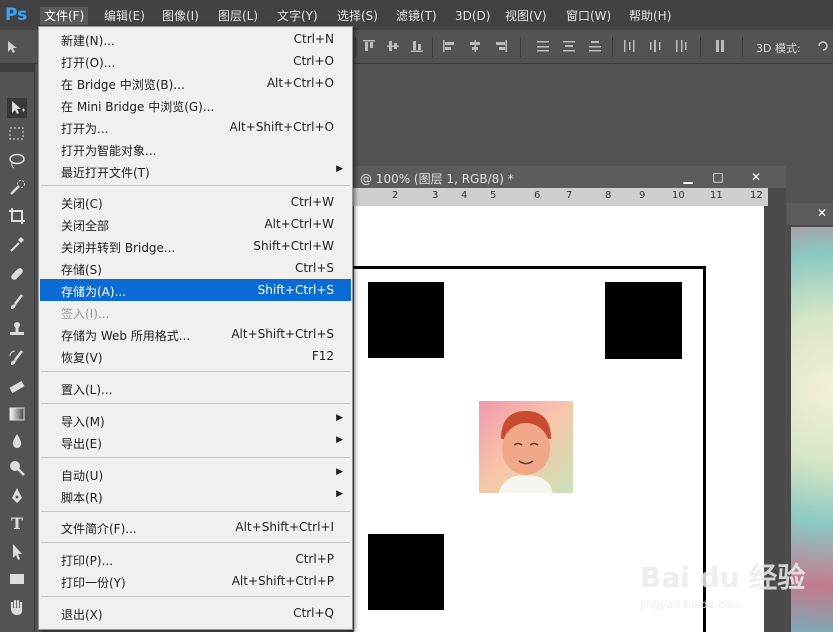 This screenshot has width=833, height=632. Describe the element at coordinates (195, 83) in the screenshot. I see `menu-item-browse-bridge: 在 Bridge 中浏览(B)... Alt+Ctrl+O` at that location.